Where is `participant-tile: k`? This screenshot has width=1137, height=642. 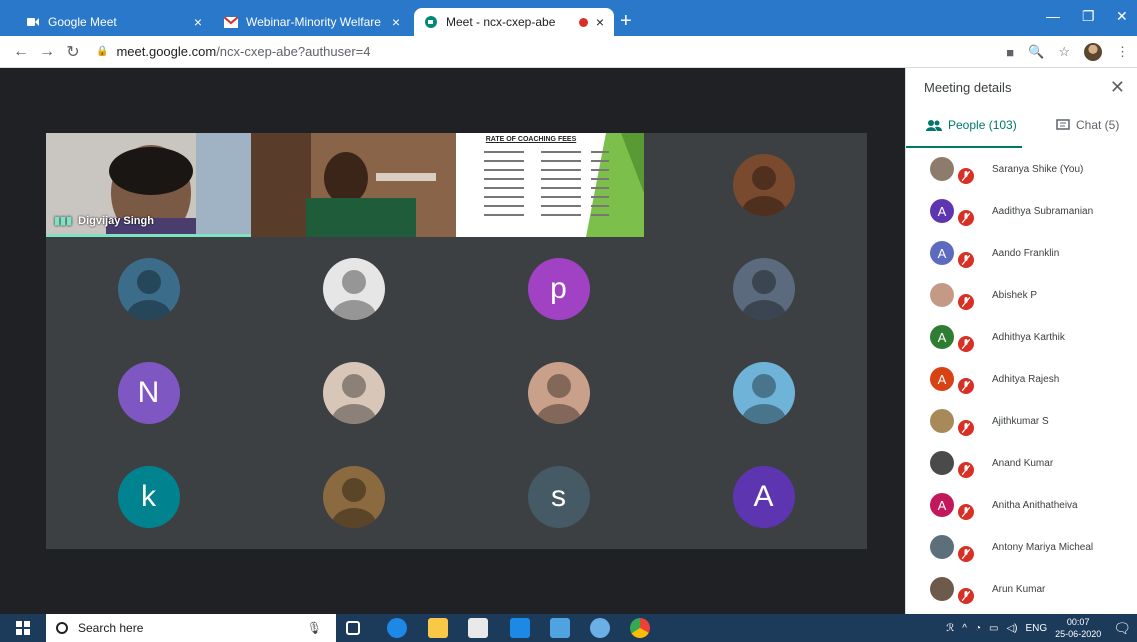 participant-tile: k is located at coordinates (148, 497).